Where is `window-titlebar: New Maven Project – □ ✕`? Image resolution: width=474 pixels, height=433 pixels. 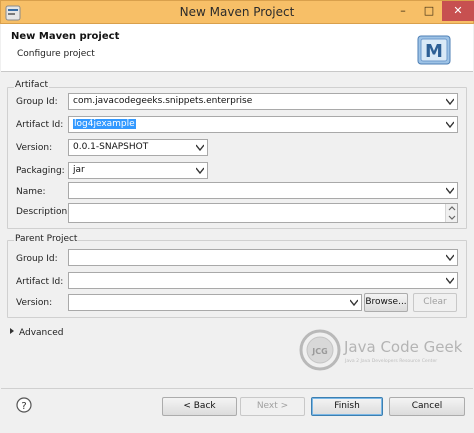 window-titlebar: New Maven Project – □ ✕ is located at coordinates (237, 12).